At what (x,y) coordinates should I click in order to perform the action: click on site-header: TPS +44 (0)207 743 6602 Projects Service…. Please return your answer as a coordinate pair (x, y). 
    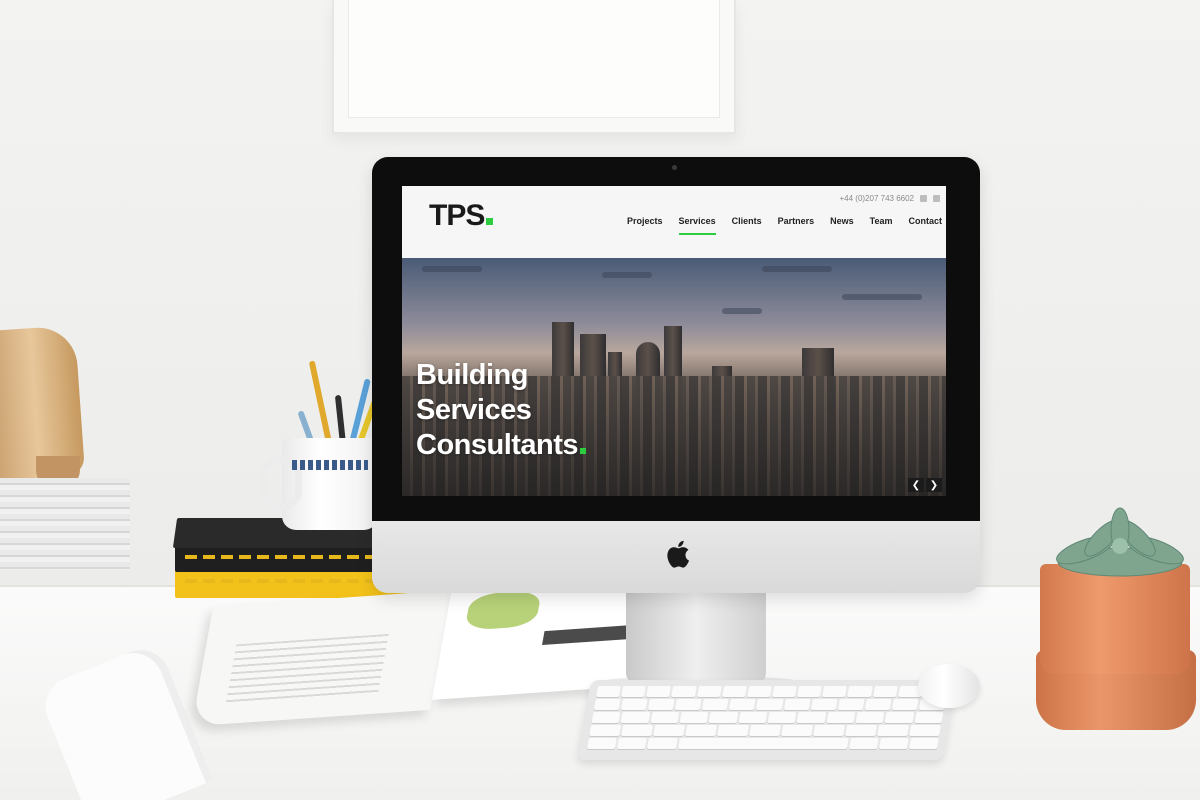
    Looking at the image, I should click on (674, 222).